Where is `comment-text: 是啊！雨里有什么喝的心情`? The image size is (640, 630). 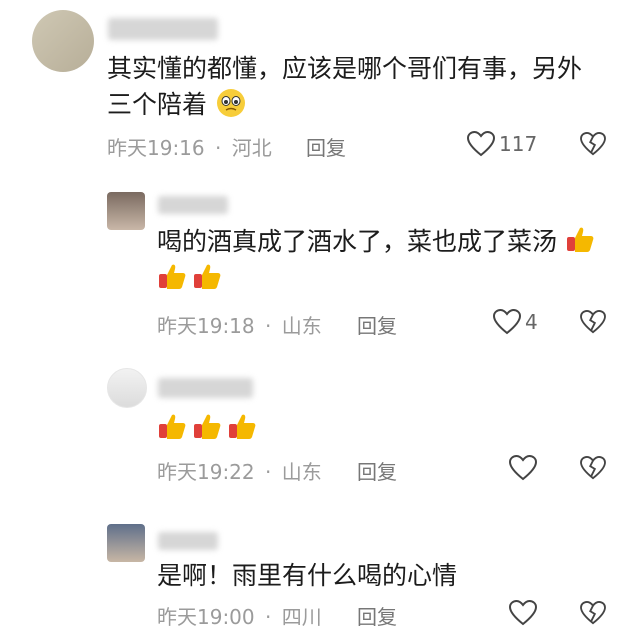
comment-text: 是啊！雨里有什么喝的心情 is located at coordinates (307, 575).